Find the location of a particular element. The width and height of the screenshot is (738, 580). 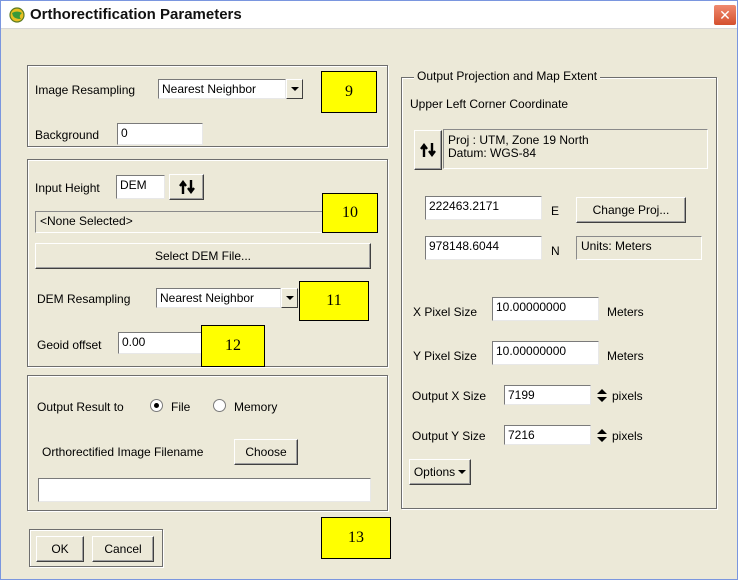

callout-11: 11 is located at coordinates (334, 301).